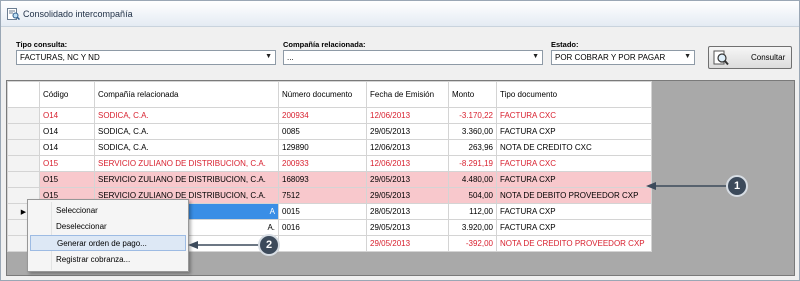 The image size is (800, 281). Describe the element at coordinates (193, 245) in the screenshot. I see `callout-2-arrowhead` at that location.